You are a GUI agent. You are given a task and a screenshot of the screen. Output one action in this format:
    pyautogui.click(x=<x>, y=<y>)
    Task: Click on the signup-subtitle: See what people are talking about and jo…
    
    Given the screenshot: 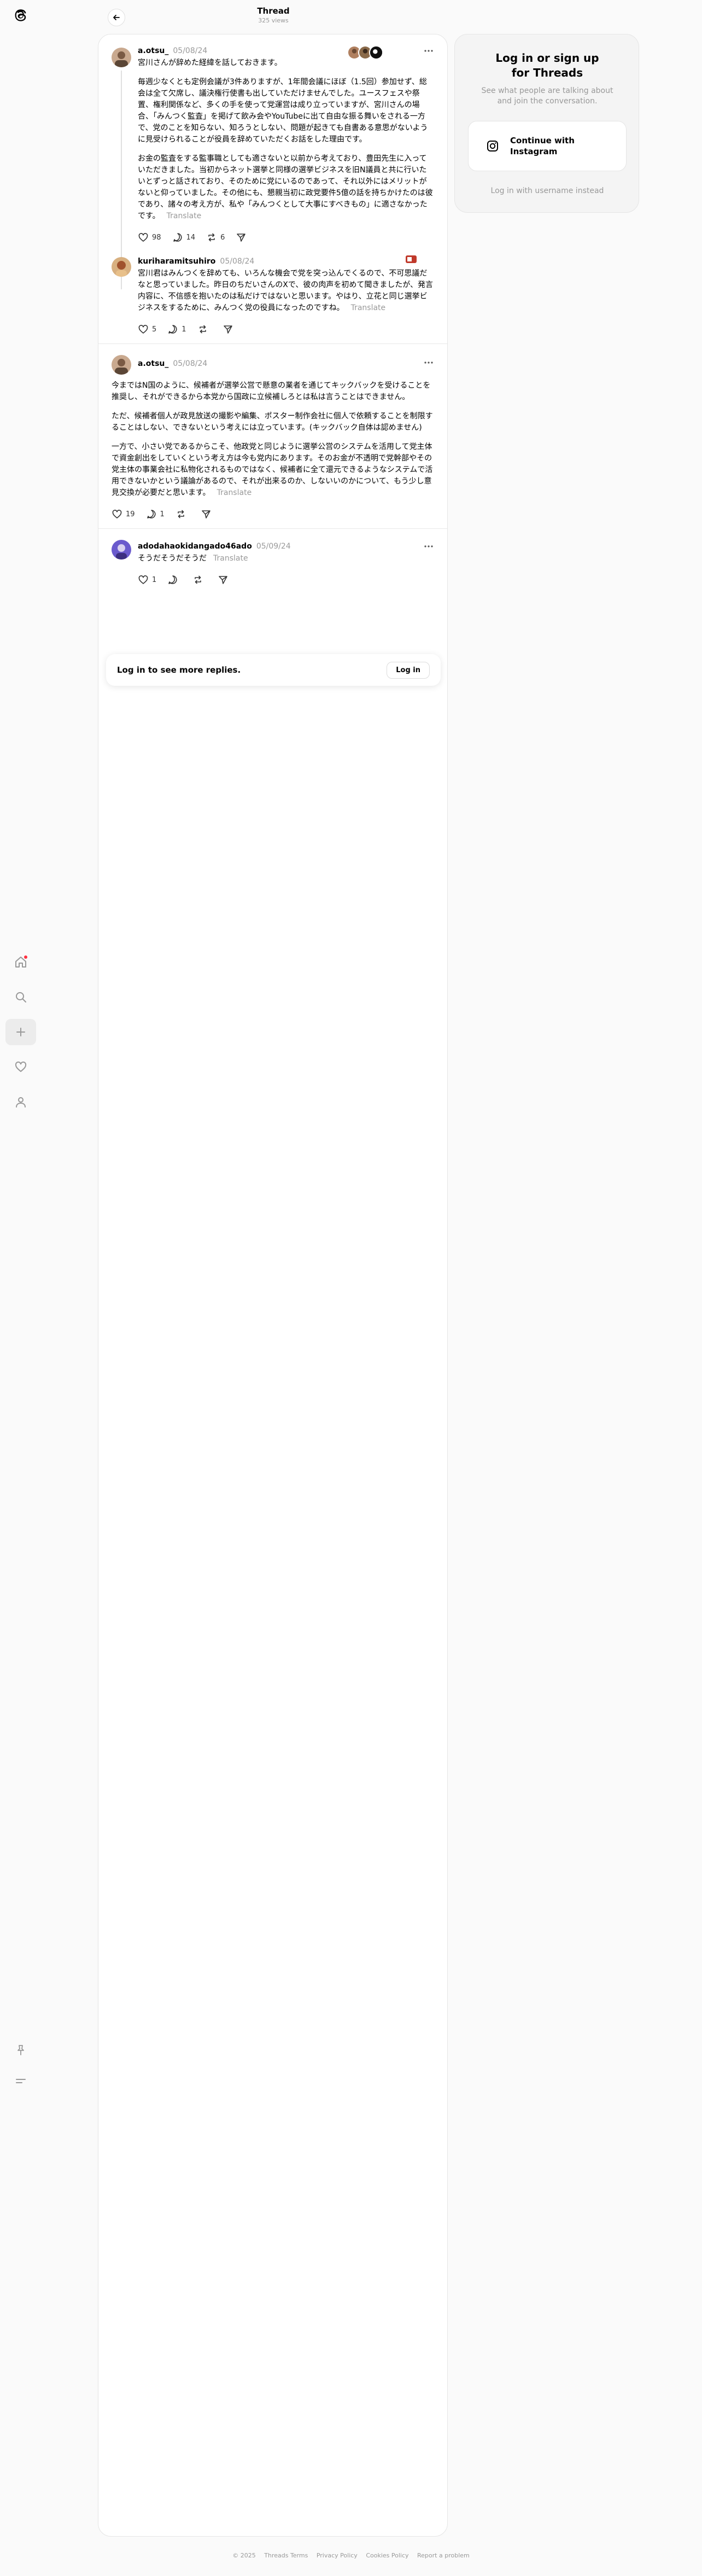 What is the action you would take?
    pyautogui.click(x=547, y=96)
    